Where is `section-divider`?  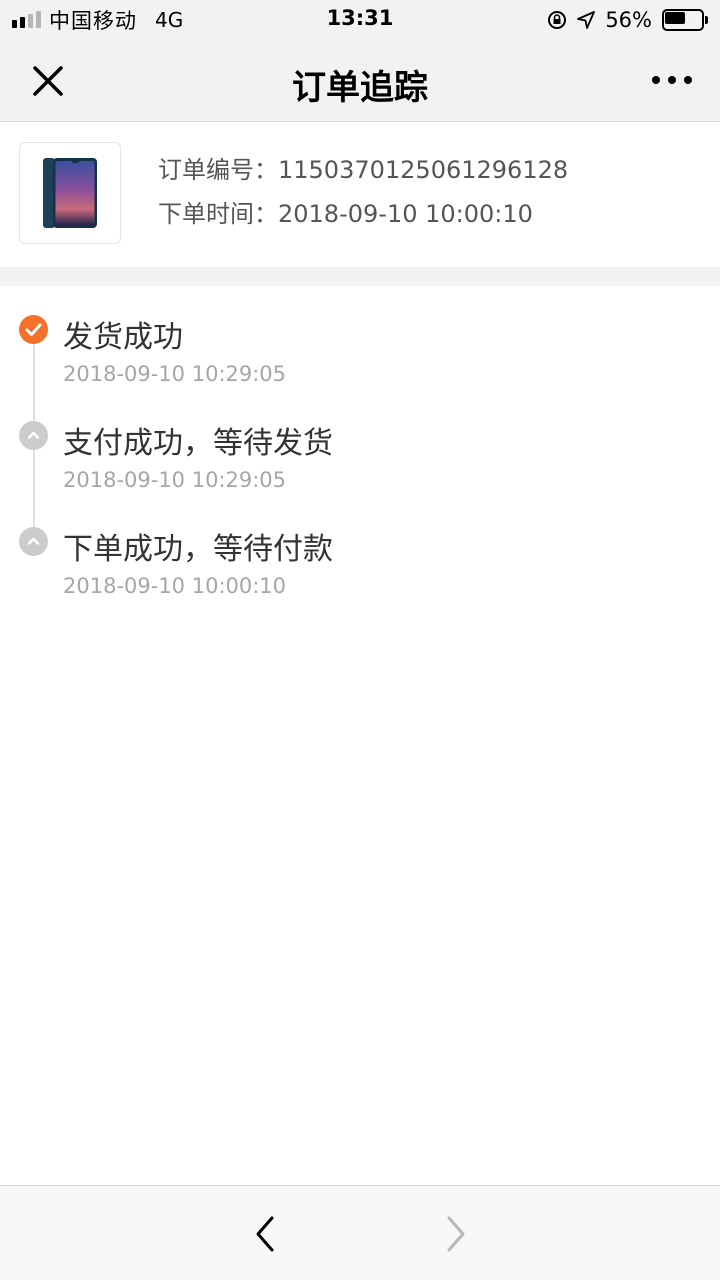
section-divider is located at coordinates (360, 276).